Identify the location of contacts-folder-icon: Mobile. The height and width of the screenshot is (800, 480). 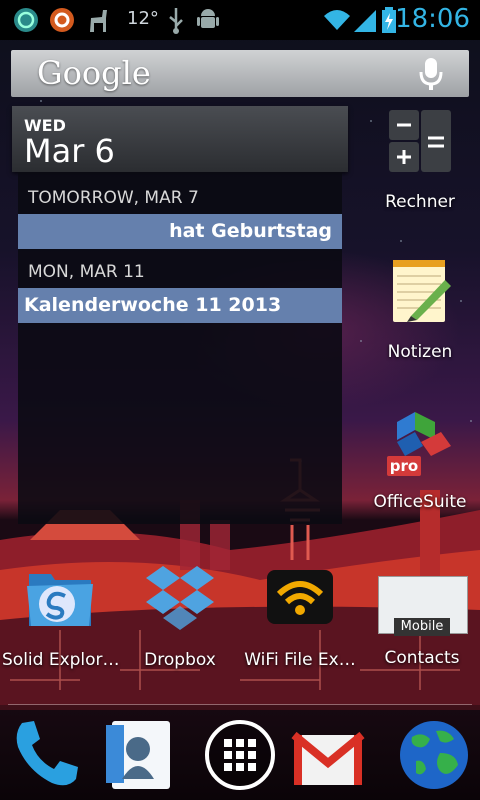
(422, 599).